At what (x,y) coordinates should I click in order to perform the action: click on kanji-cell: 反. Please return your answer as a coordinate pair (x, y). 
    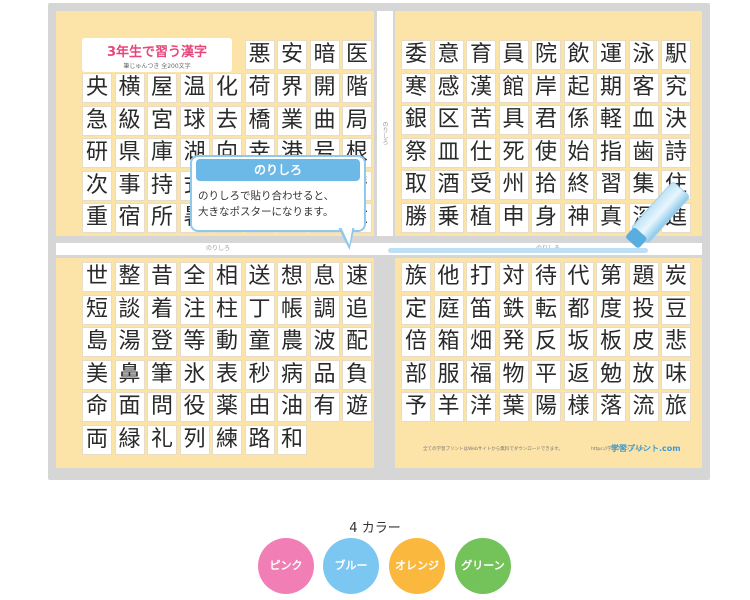
    Looking at the image, I should click on (546, 342).